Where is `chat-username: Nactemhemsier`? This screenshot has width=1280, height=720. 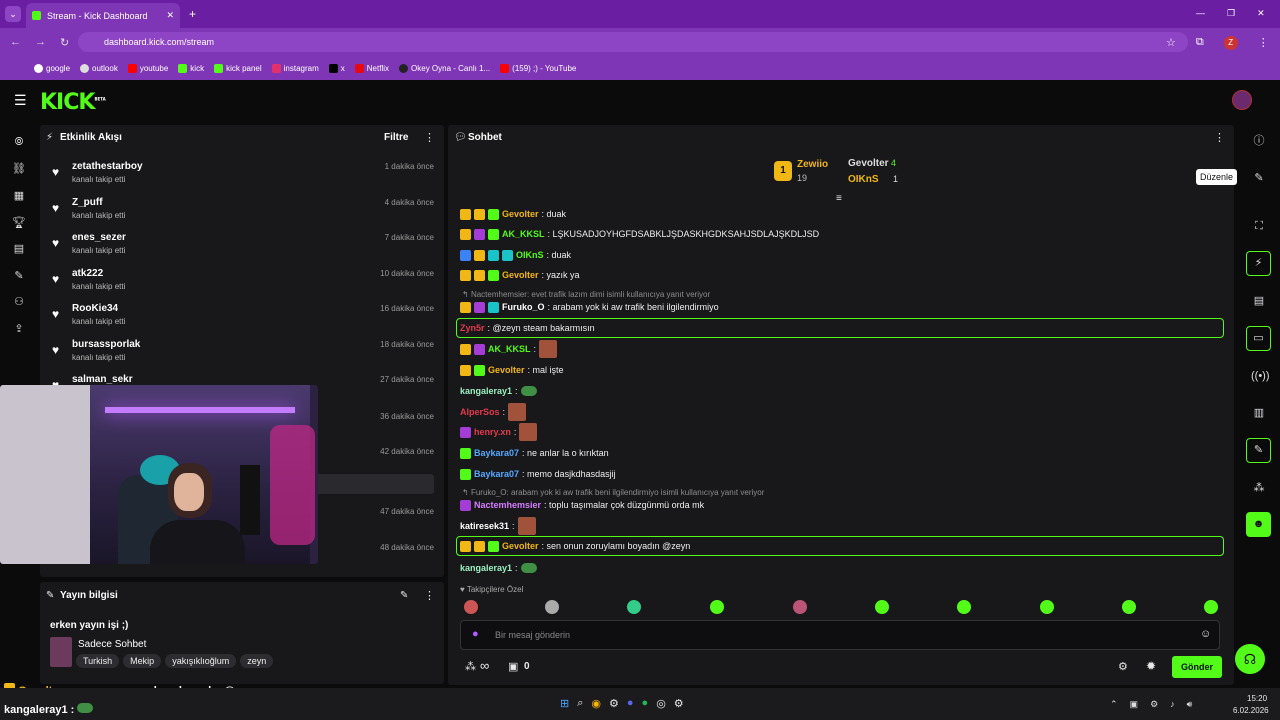 chat-username: Nactemhemsier is located at coordinates (507, 505).